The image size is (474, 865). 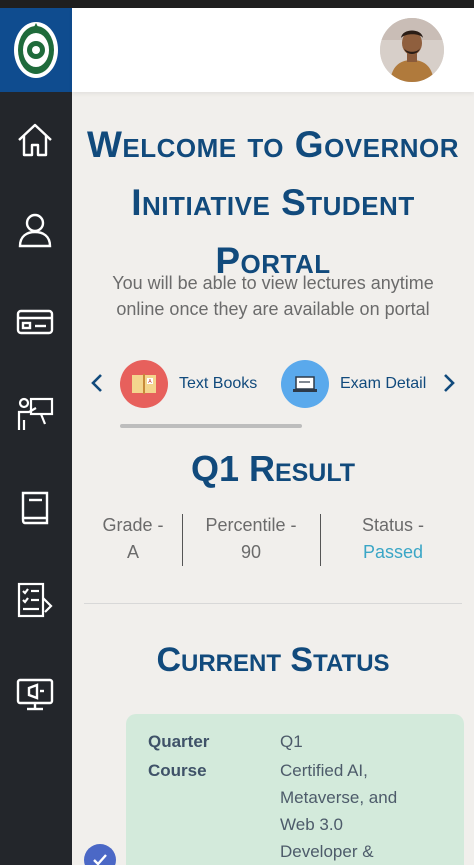 What do you see at coordinates (383, 383) in the screenshot?
I see `exam-detail-label: Exam Detail` at bounding box center [383, 383].